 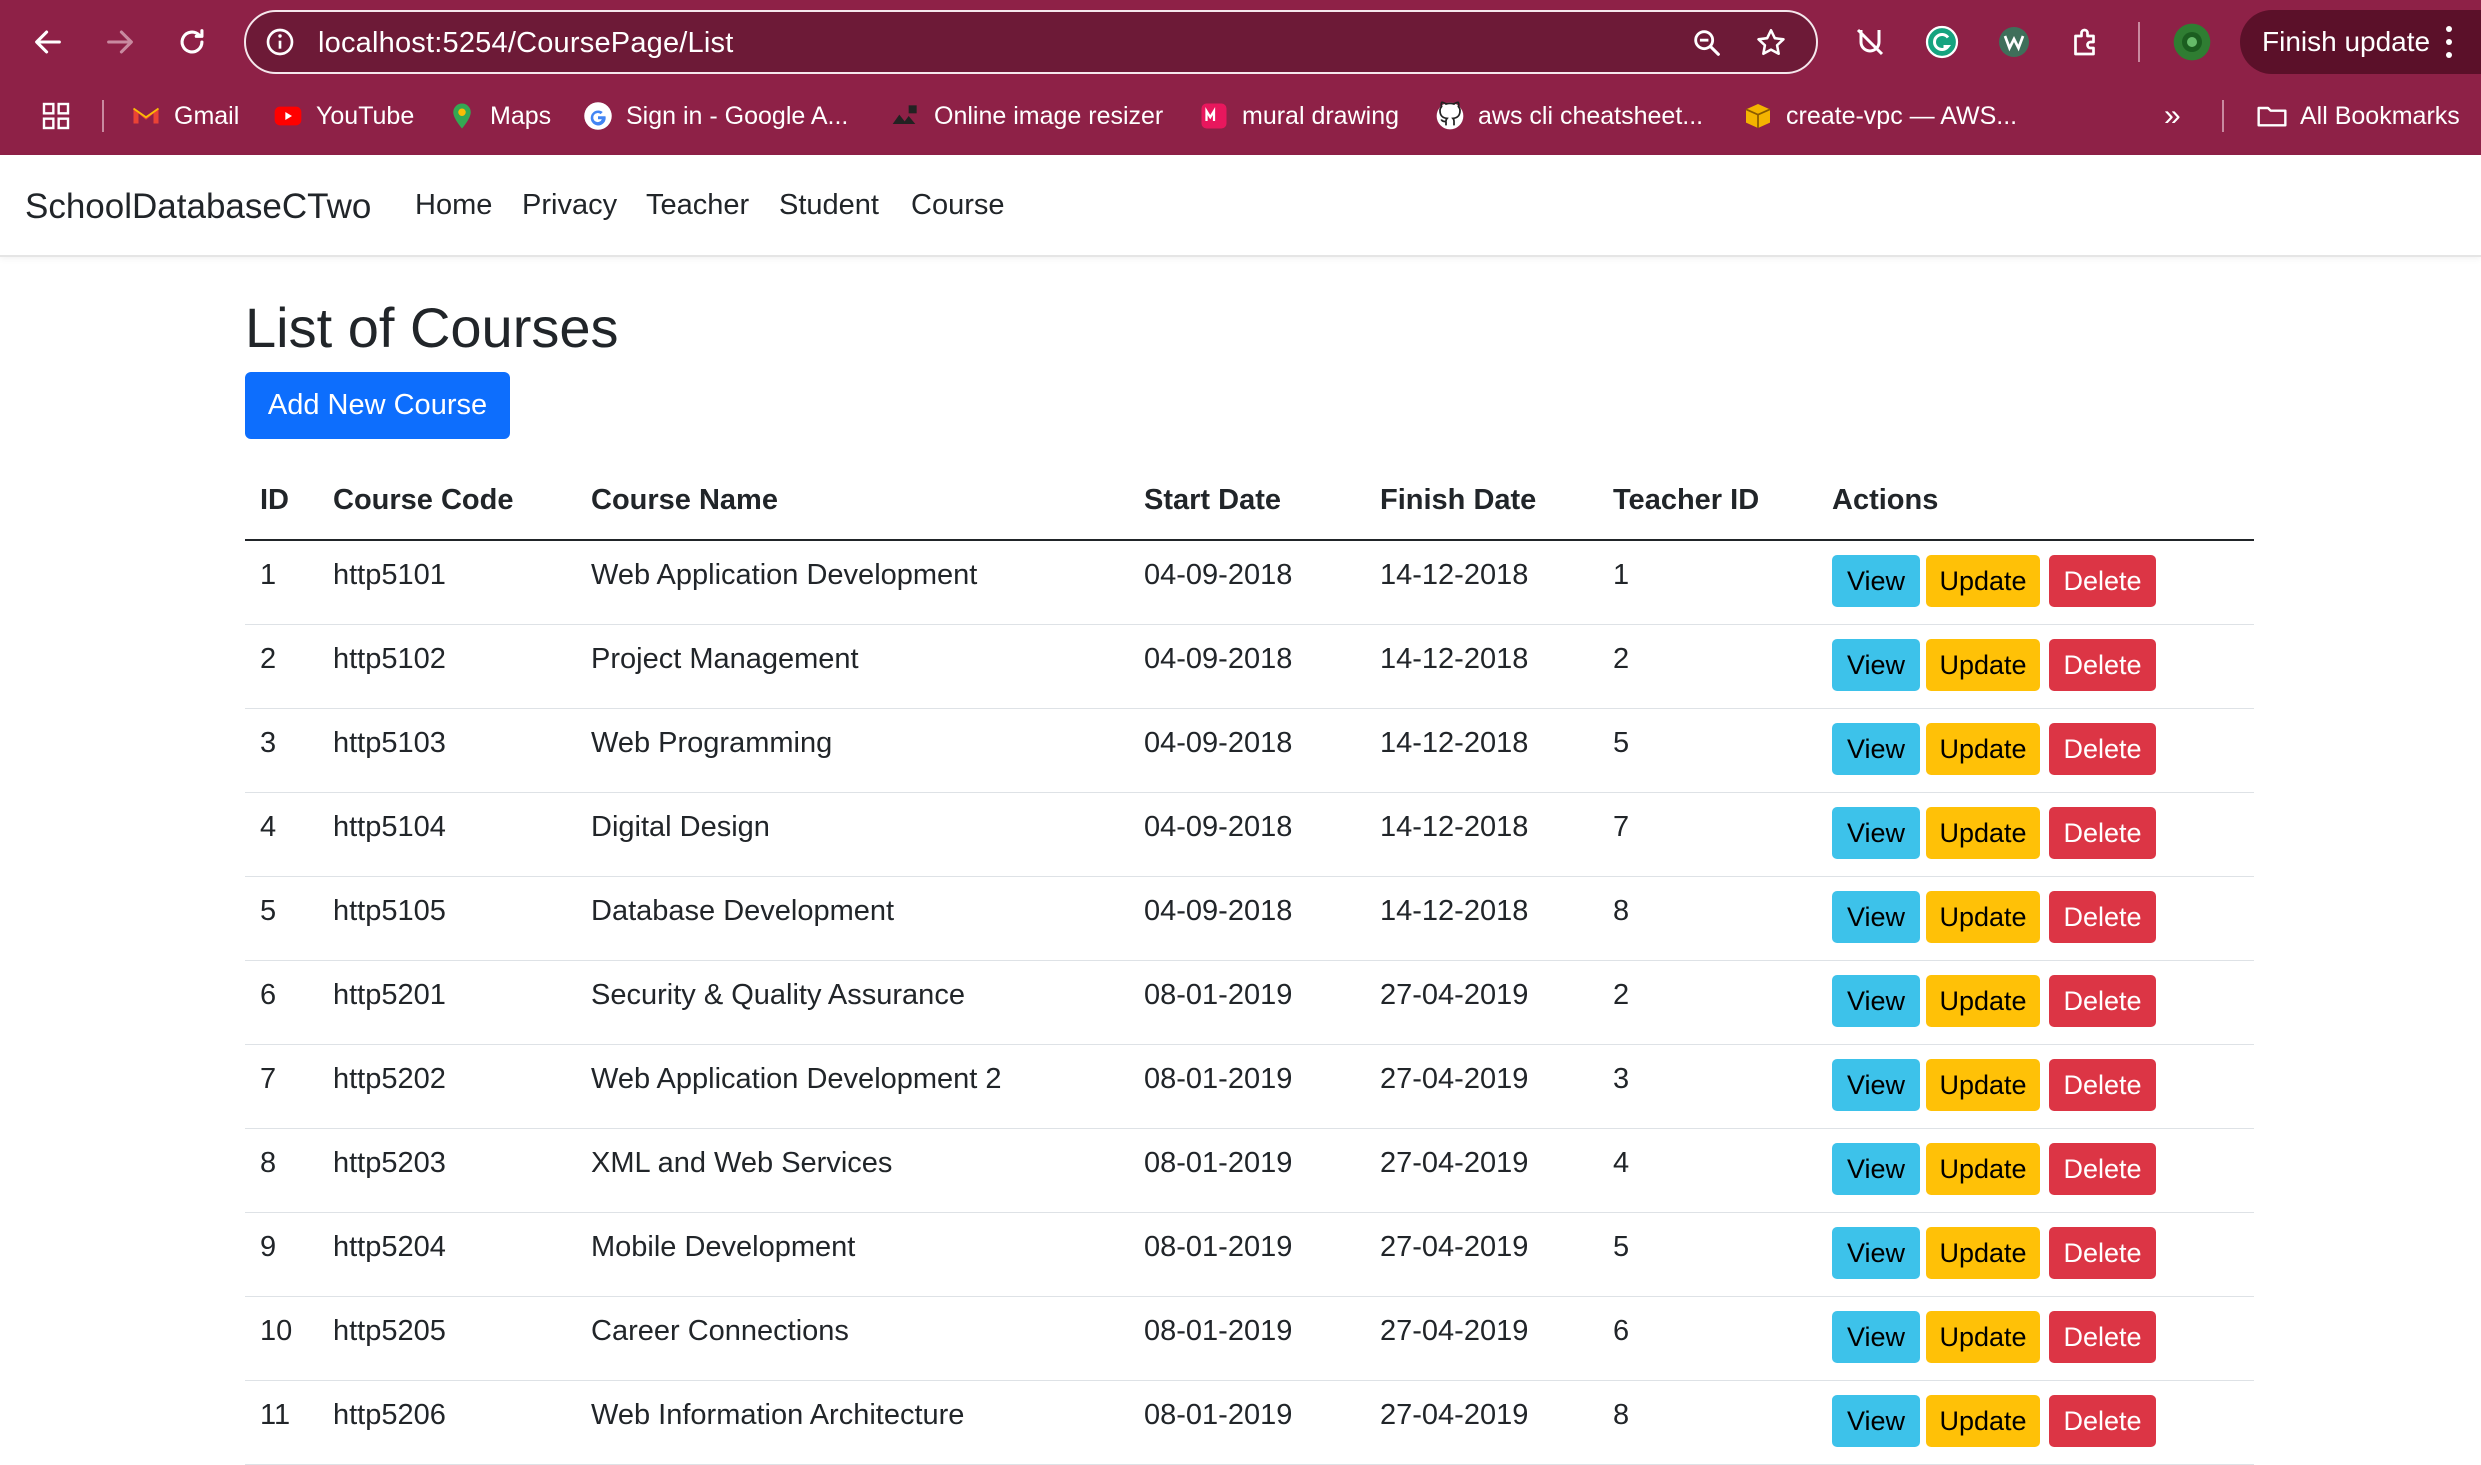 I want to click on navbar-brand: SchoolDatabaseCTwo, so click(x=198, y=207).